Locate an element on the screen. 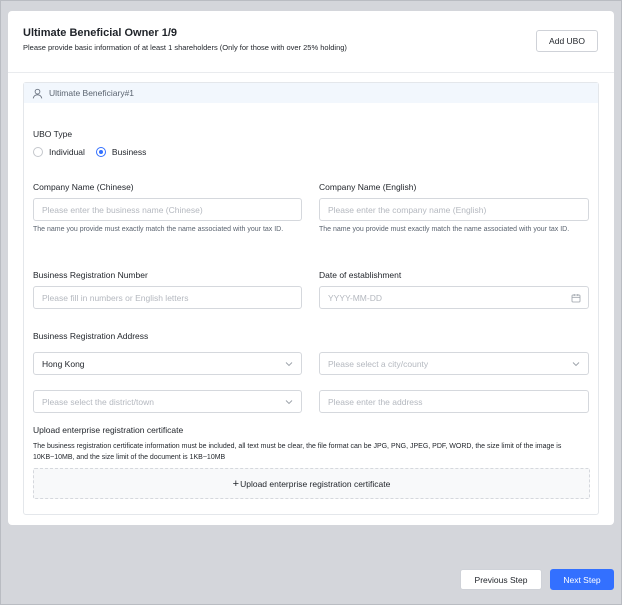 The width and height of the screenshot is (622, 605). establishment-date-placeholder: YYYY-MM-DD is located at coordinates (355, 297).